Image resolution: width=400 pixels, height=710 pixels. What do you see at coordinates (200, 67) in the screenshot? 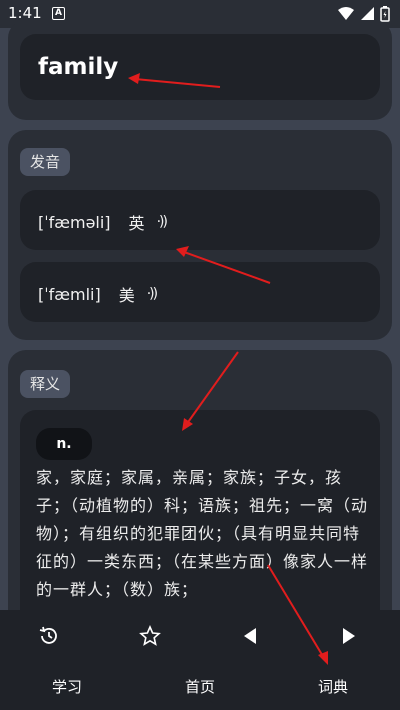
I see `word-panel: family` at bounding box center [200, 67].